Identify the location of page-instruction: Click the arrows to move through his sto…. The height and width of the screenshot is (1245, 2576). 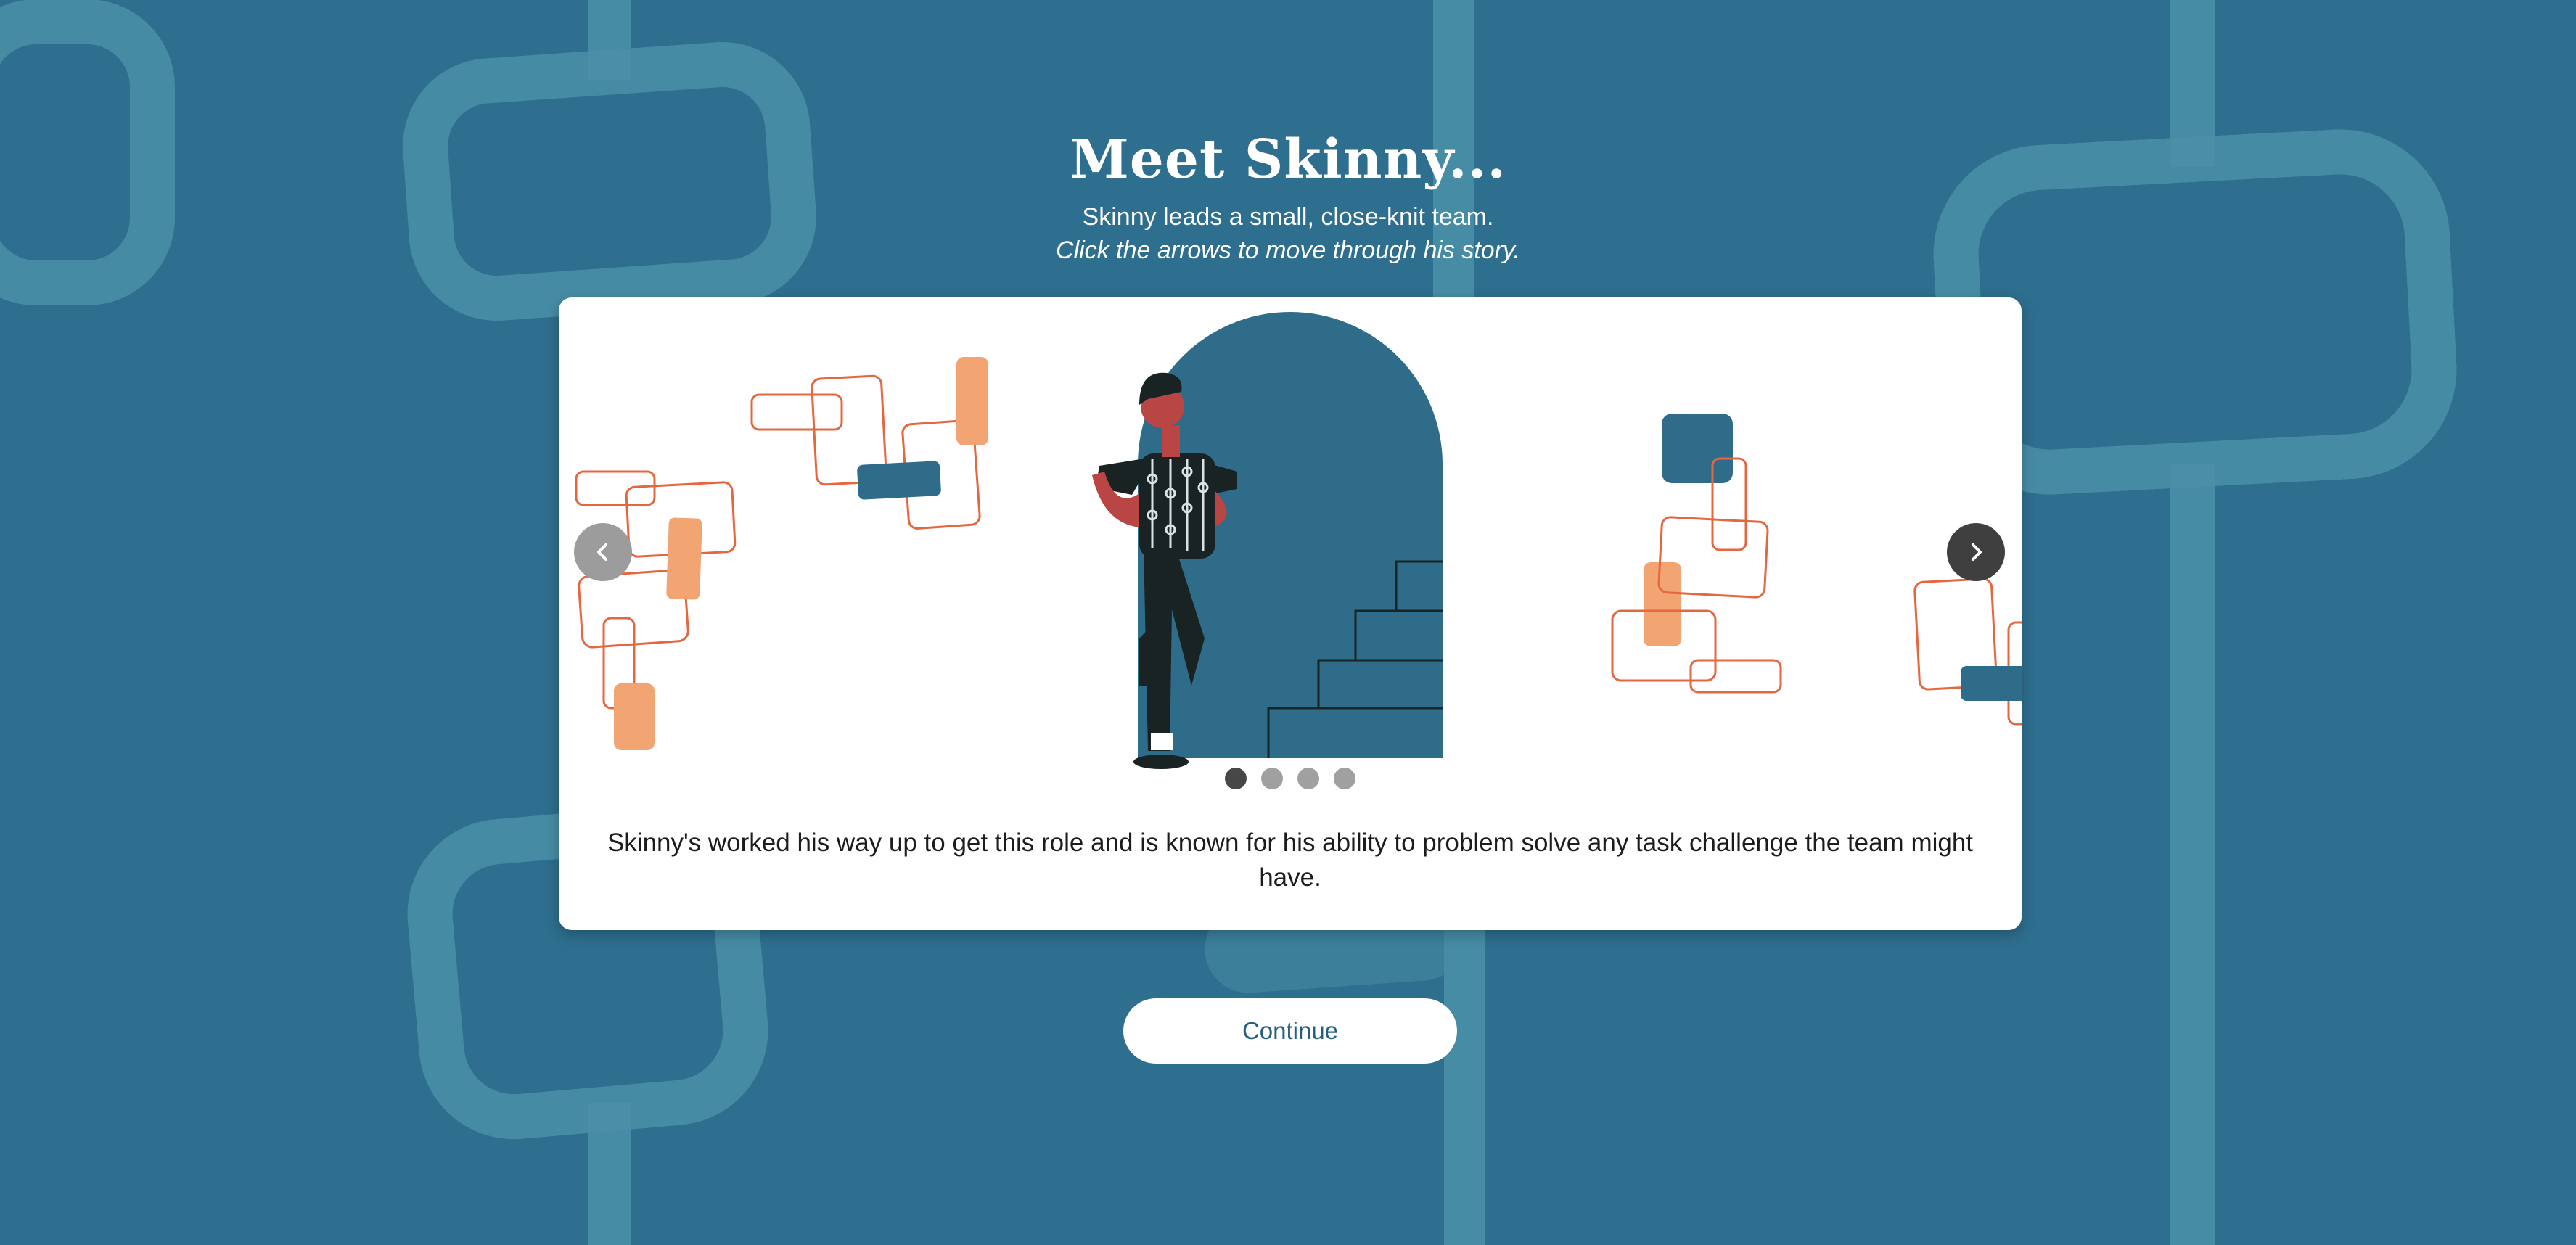
(1288, 250).